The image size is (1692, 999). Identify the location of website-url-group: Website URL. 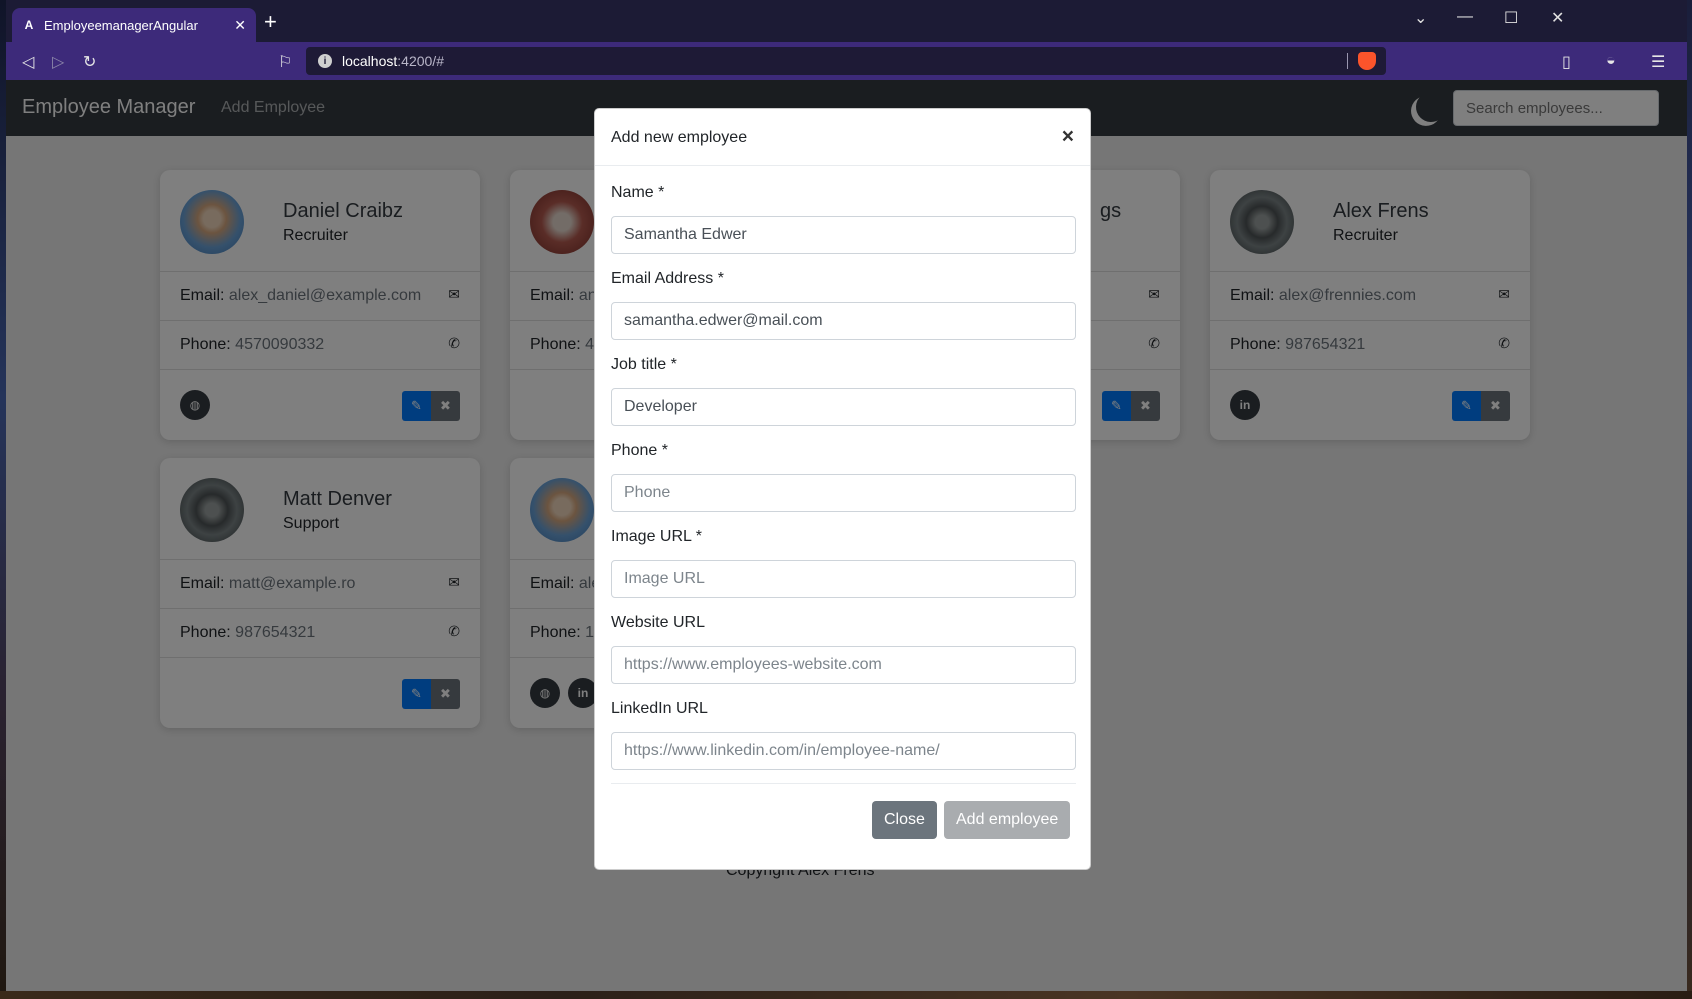
(843, 649).